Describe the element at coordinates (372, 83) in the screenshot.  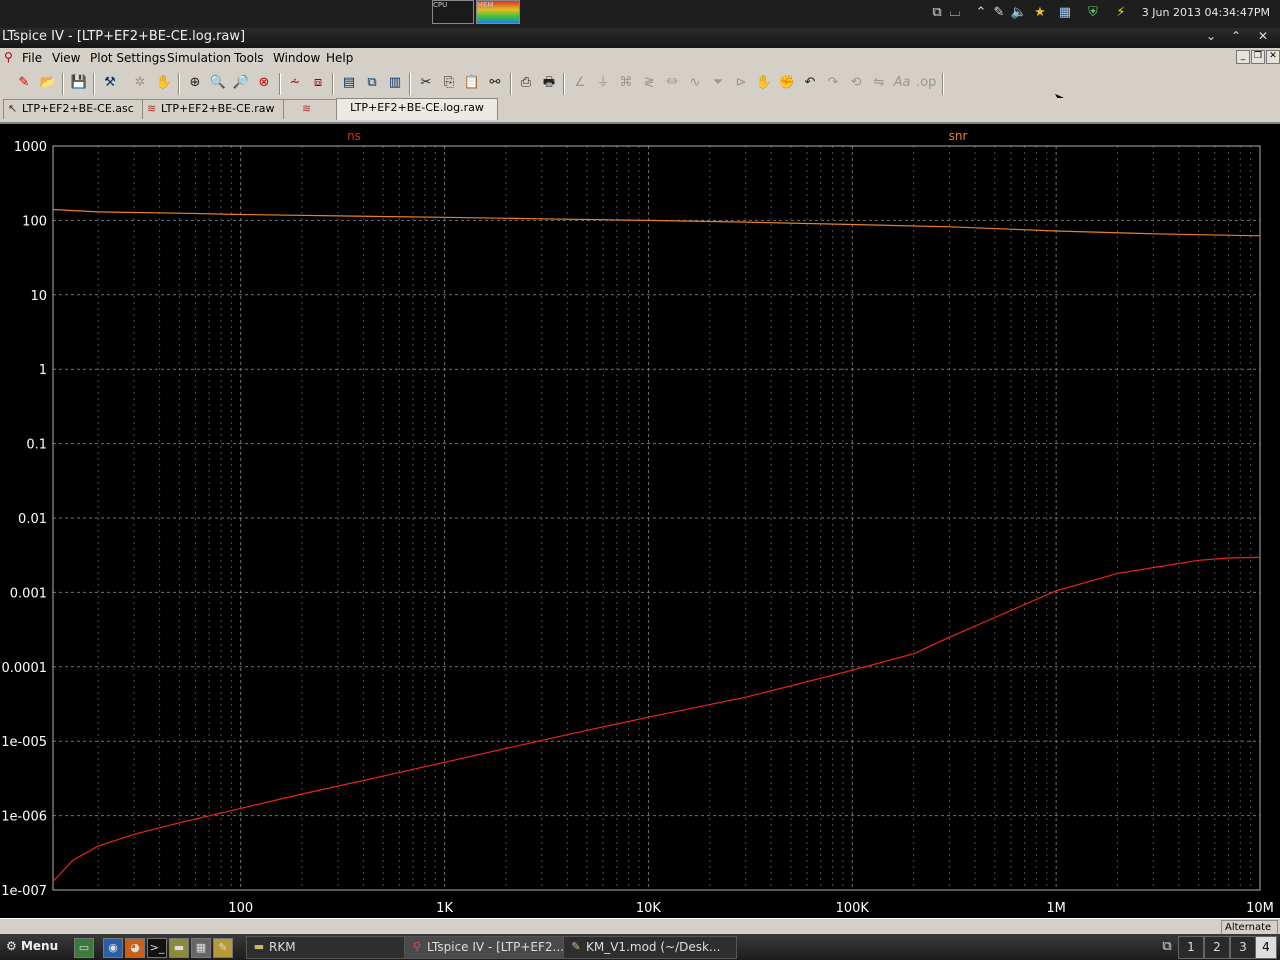
I see `cascade-icon: ⧉` at that location.